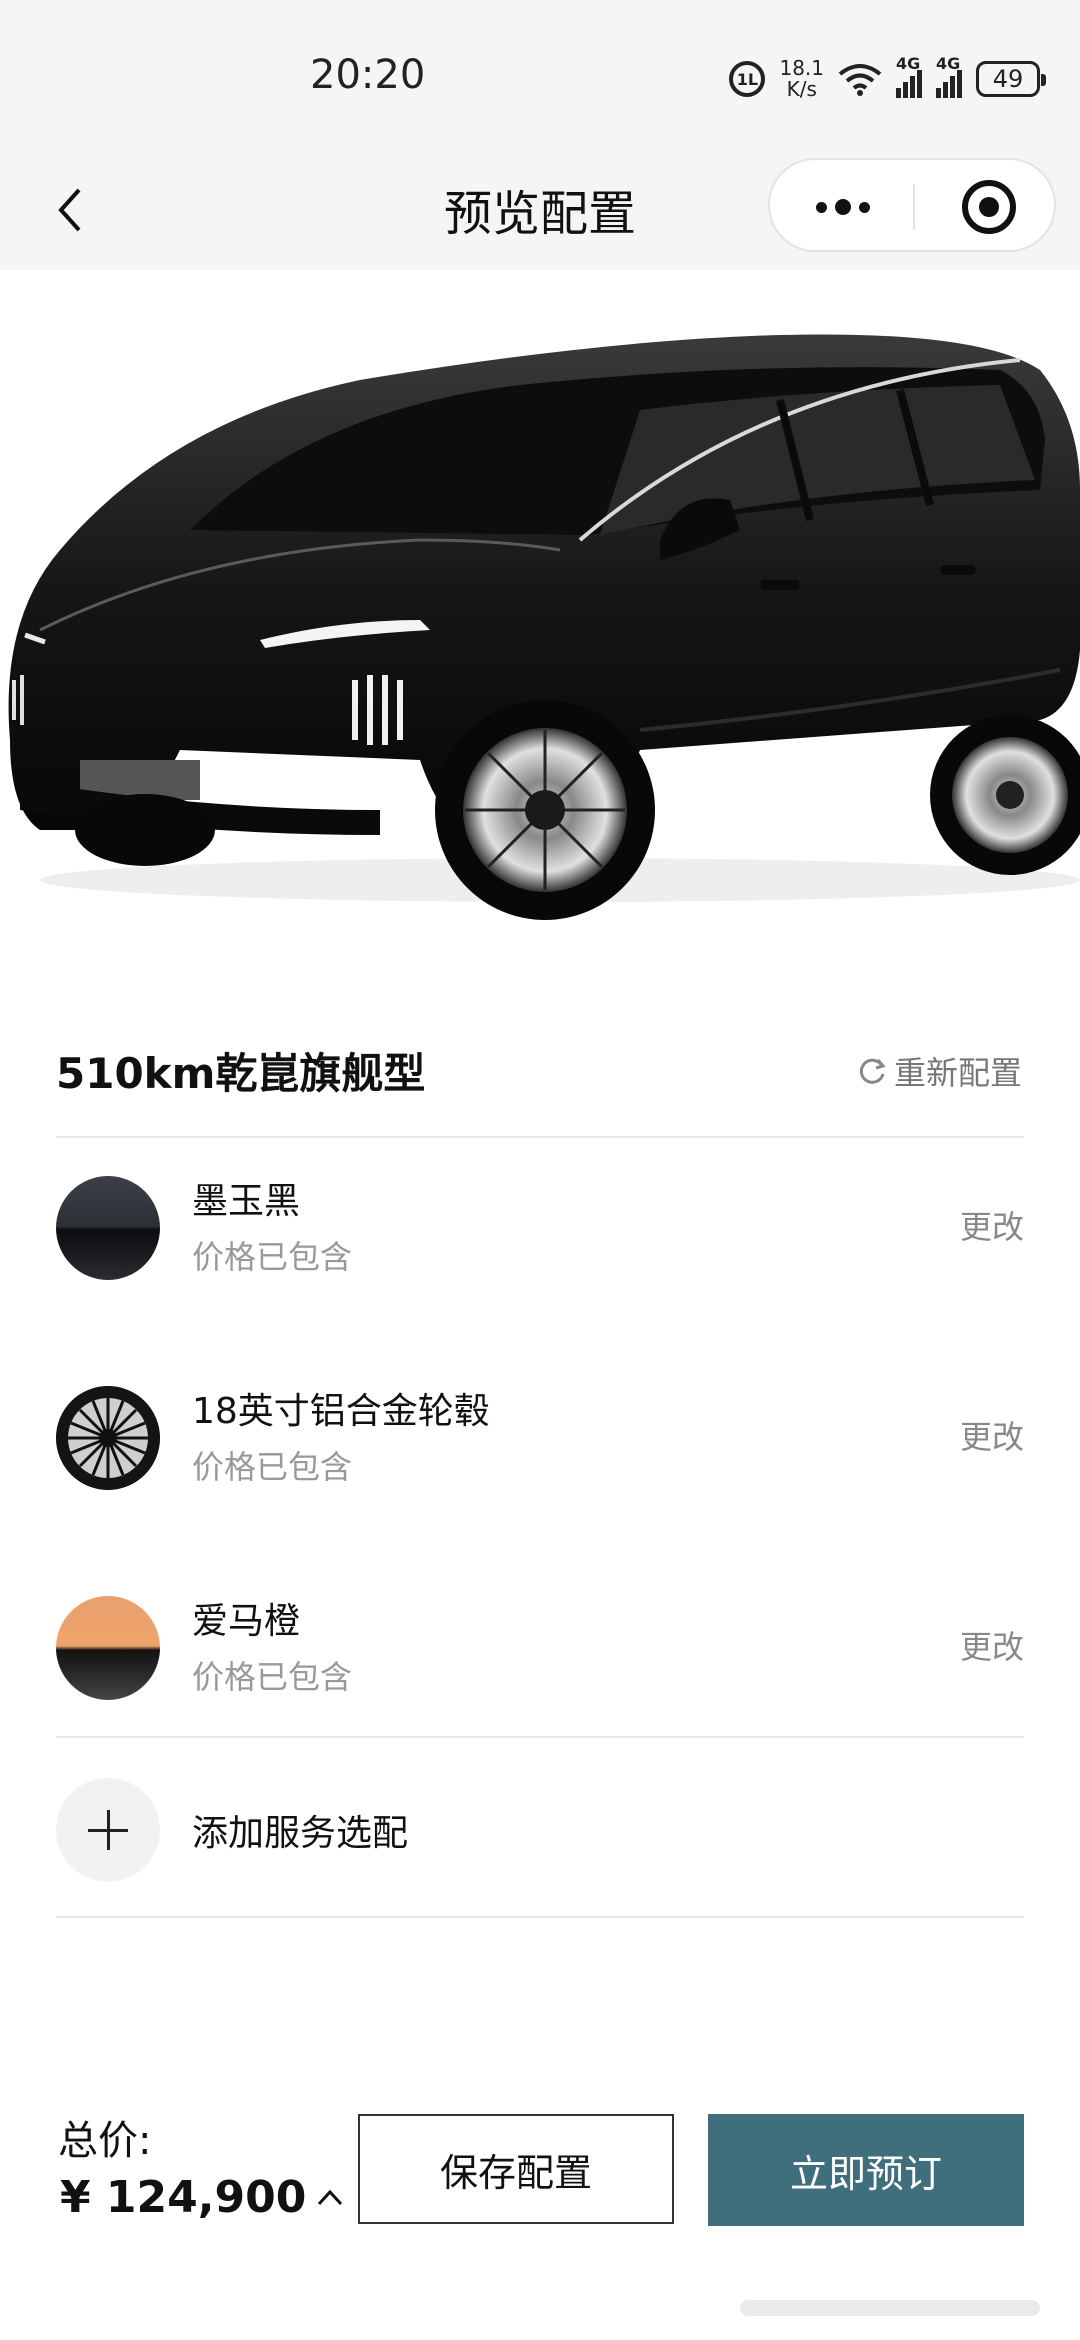 This screenshot has width=1080, height=2340. What do you see at coordinates (246, 1621) in the screenshot?
I see `option-name: 爱马橙` at bounding box center [246, 1621].